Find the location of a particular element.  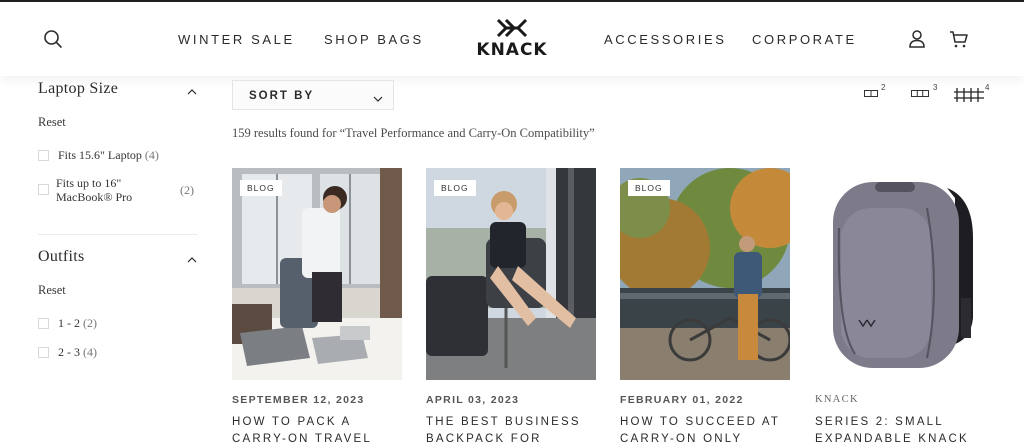

grid-3-icon is located at coordinates (920, 93).